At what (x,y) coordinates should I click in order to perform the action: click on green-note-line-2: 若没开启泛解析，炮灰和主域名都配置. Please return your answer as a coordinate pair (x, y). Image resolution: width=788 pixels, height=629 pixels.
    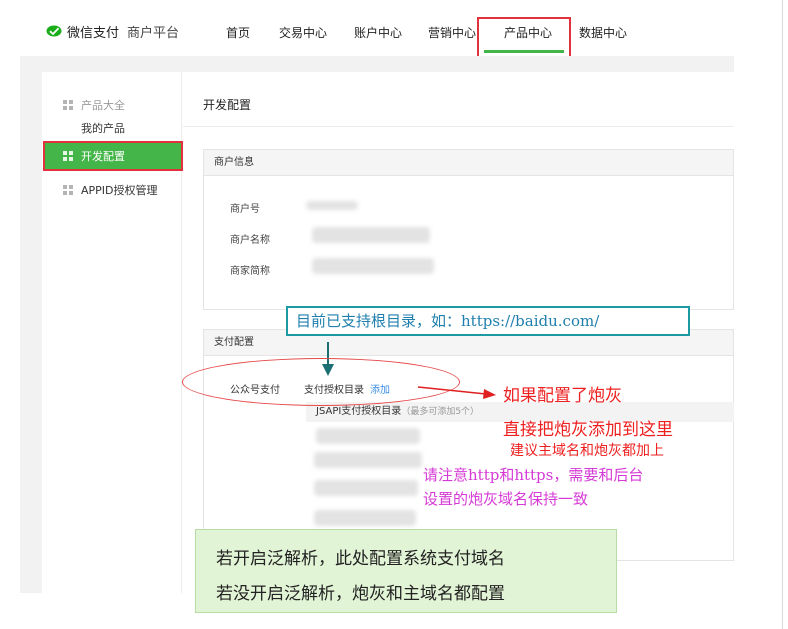
    Looking at the image, I should click on (360, 594).